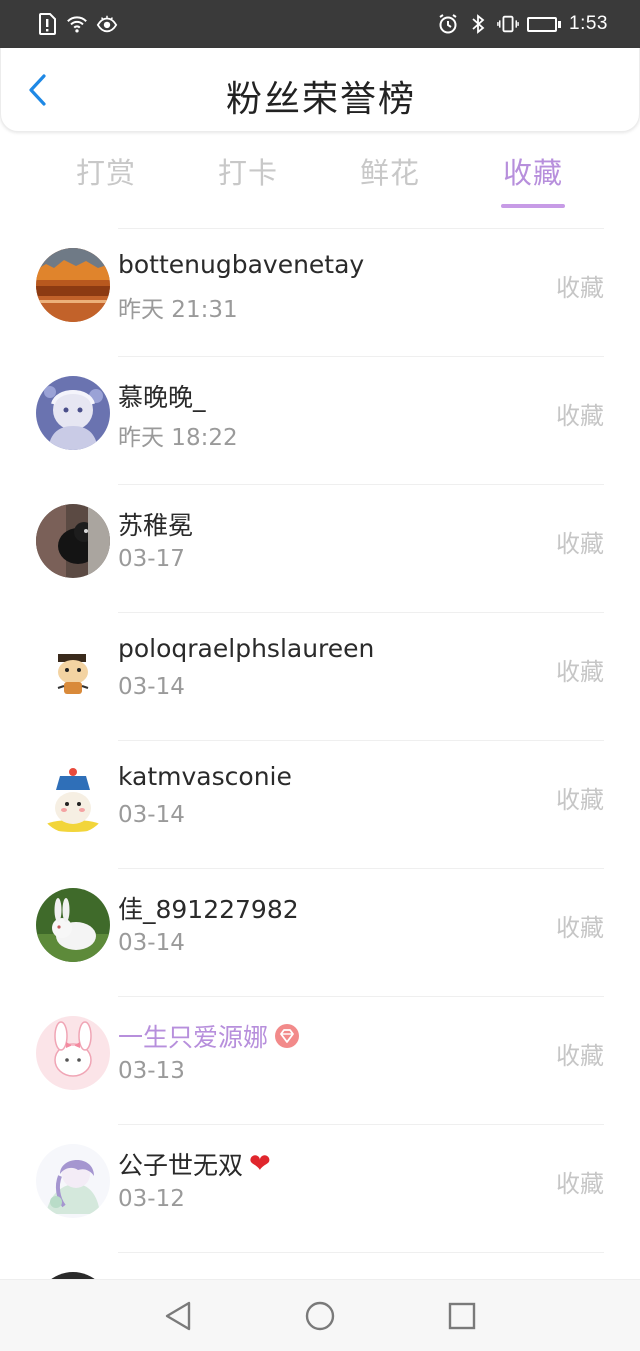  Describe the element at coordinates (151, 1071) in the screenshot. I see `fan-time: 03-13` at that location.